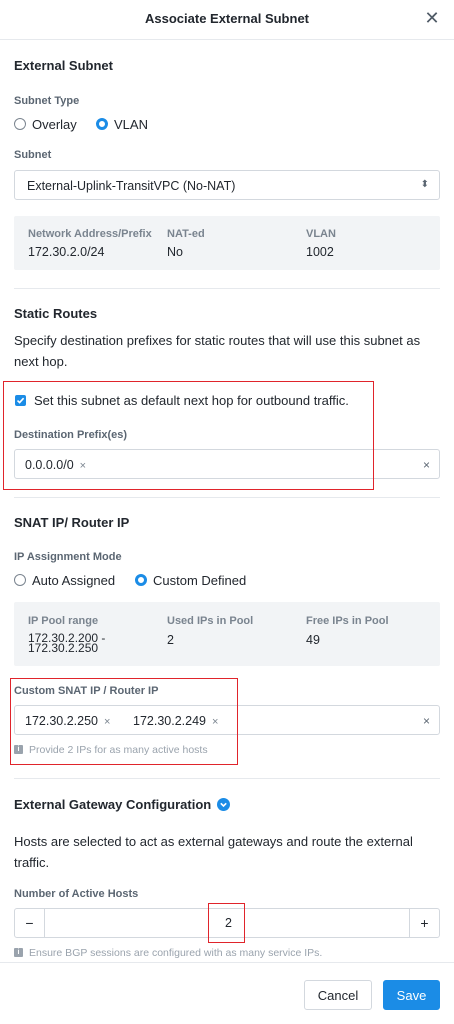 The height and width of the screenshot is (1024, 454). What do you see at coordinates (175, 252) in the screenshot?
I see `nat-value: No` at bounding box center [175, 252].